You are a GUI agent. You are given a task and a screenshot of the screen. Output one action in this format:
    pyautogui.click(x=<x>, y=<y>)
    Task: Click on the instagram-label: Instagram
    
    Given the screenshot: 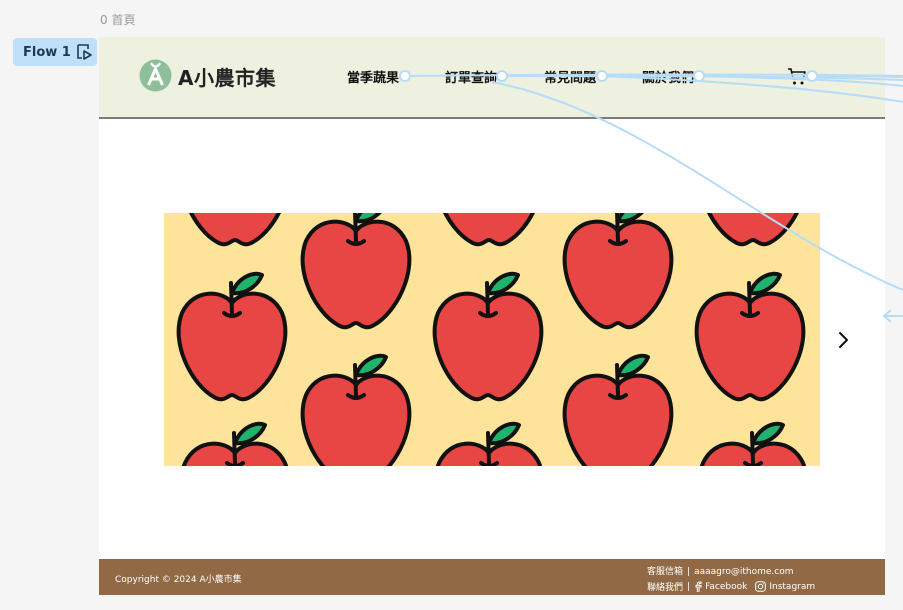 What is the action you would take?
    pyautogui.click(x=792, y=586)
    